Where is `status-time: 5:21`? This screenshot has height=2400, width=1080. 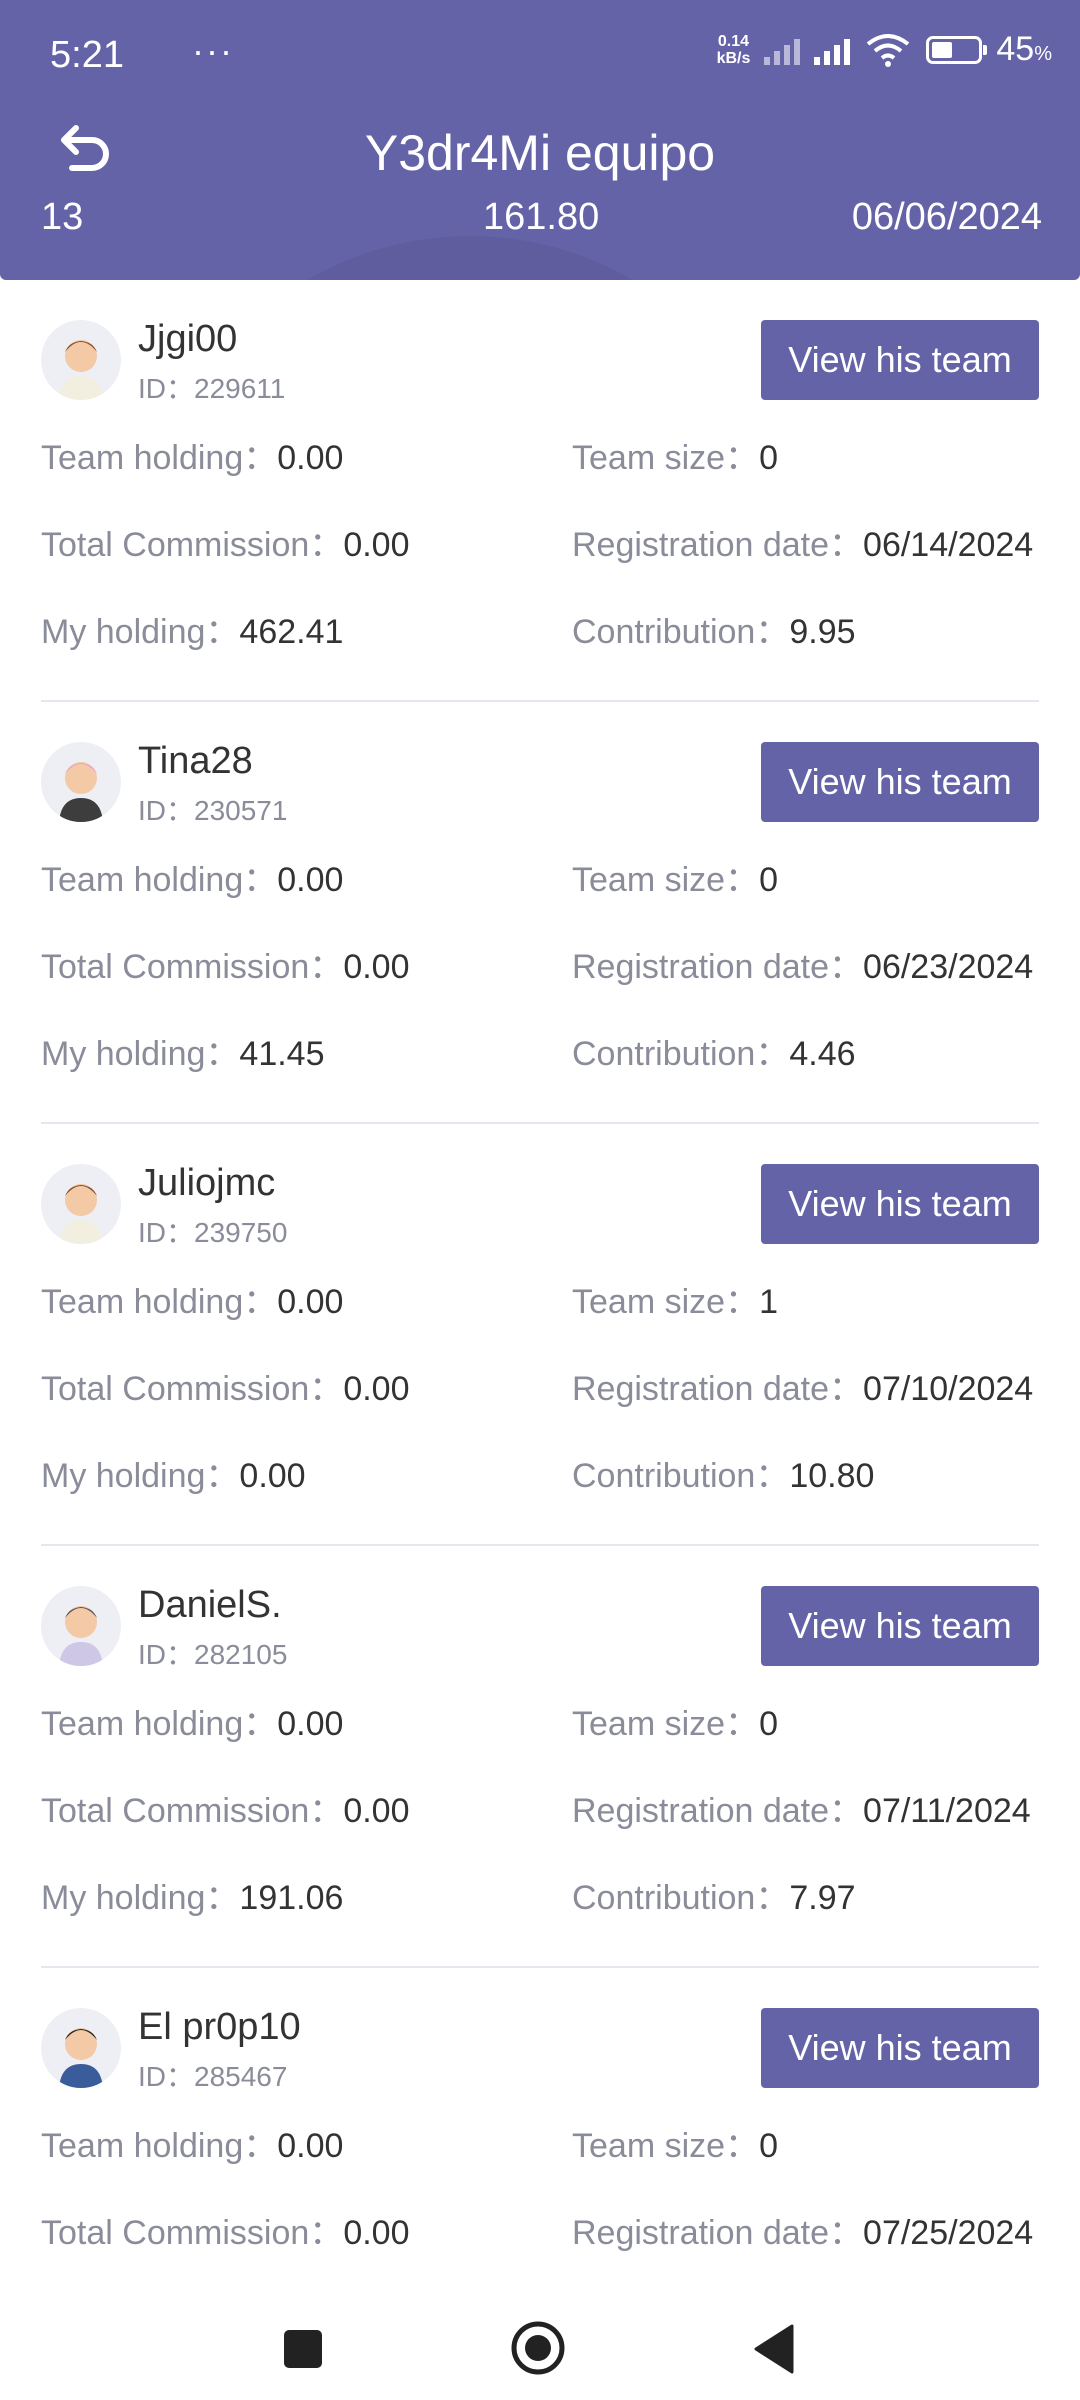 status-time: 5:21 is located at coordinates (87, 55).